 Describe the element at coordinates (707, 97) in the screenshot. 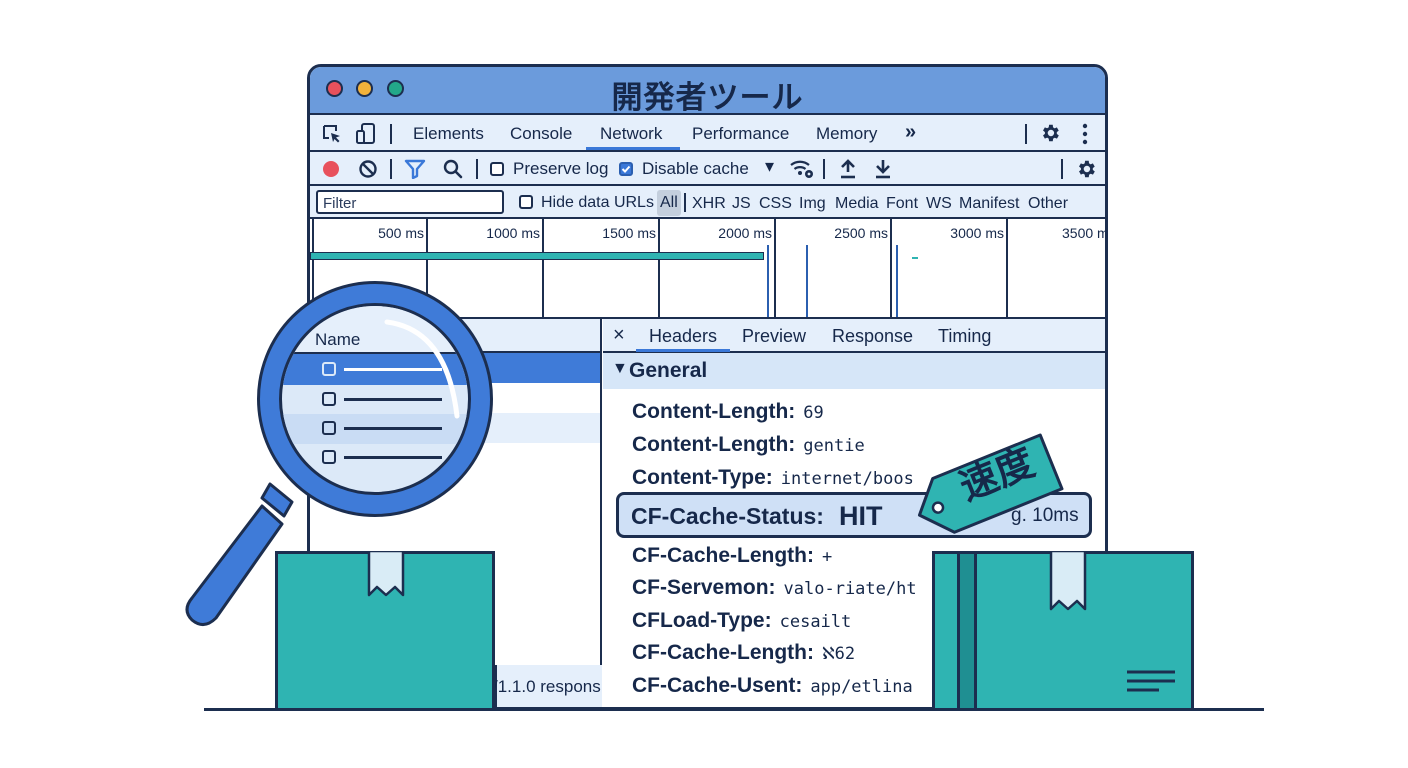

I see `window-title: 開発者ツール` at that location.